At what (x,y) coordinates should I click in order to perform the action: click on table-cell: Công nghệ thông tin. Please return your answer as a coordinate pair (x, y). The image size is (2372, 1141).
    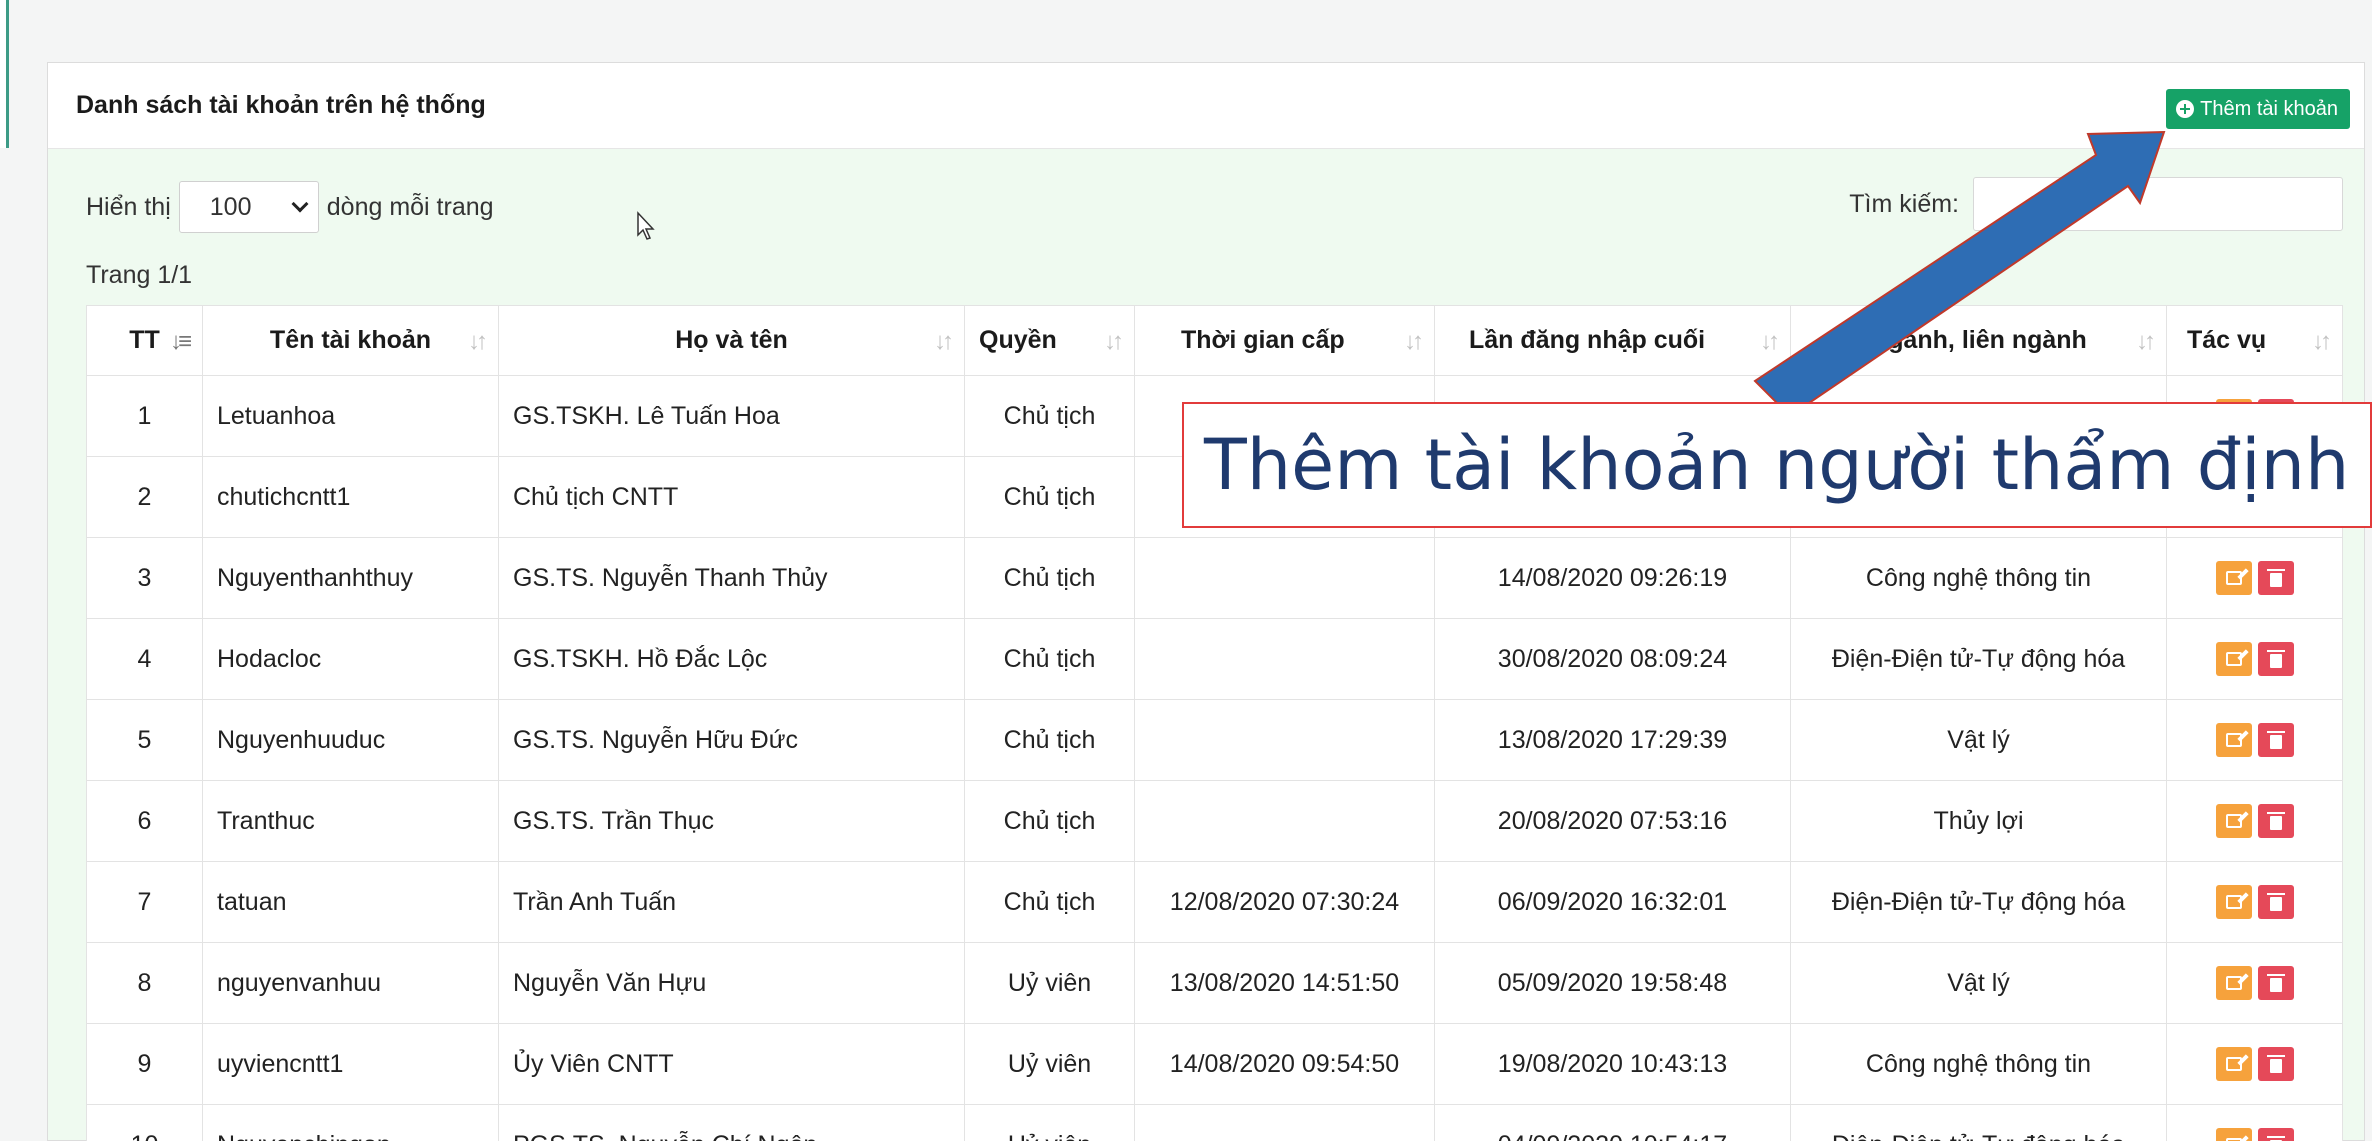
    Looking at the image, I should click on (1978, 578).